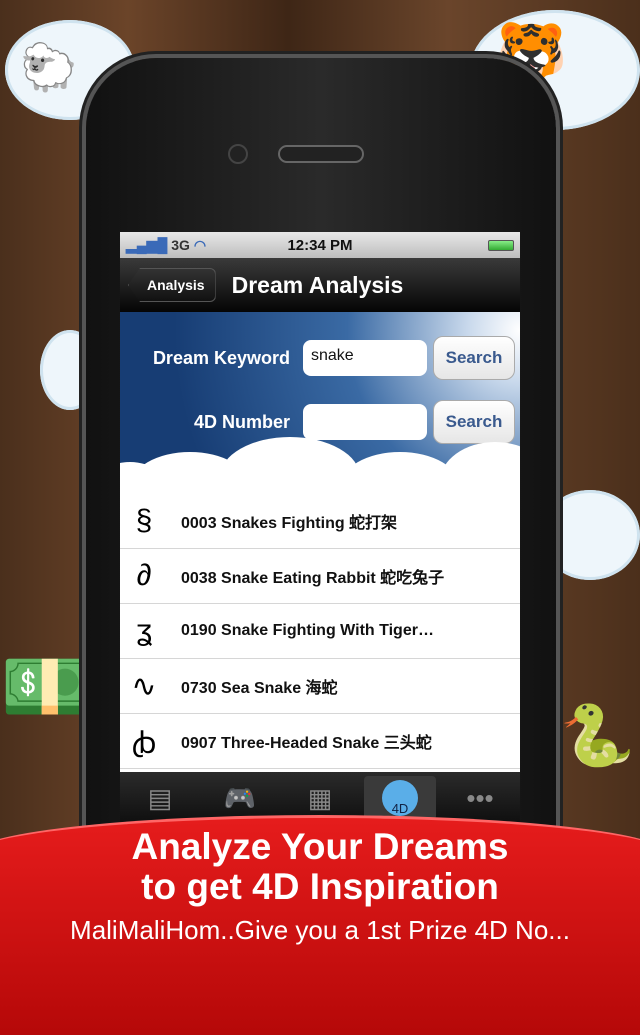 The height and width of the screenshot is (1035, 640). I want to click on document-icon: ▤, so click(160, 797).